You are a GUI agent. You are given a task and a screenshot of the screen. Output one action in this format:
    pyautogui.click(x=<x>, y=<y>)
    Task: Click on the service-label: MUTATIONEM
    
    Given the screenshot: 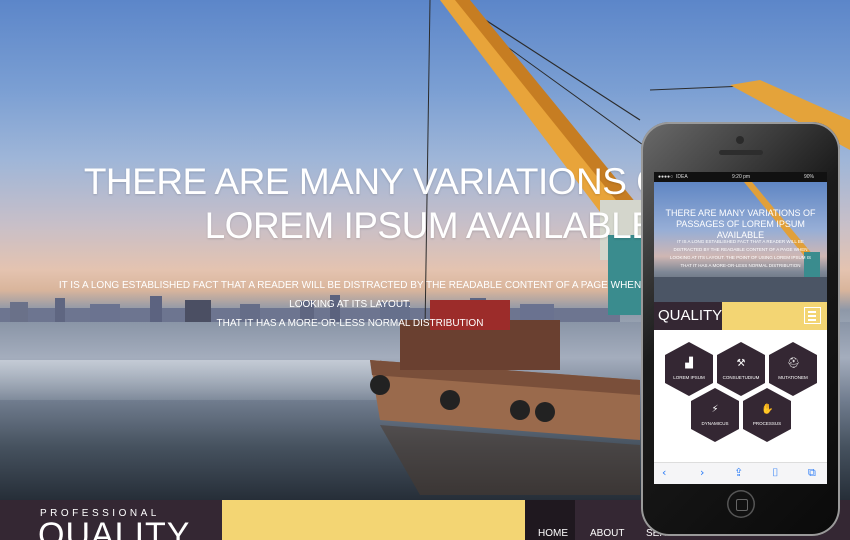 What is the action you would take?
    pyautogui.click(x=793, y=377)
    